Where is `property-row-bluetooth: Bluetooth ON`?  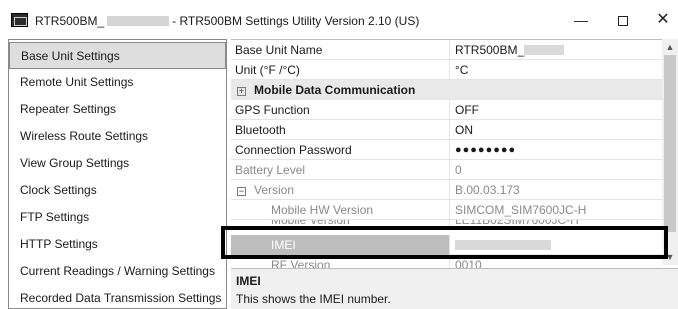 property-row-bluetooth: Bluetooth ON is located at coordinates (446, 130).